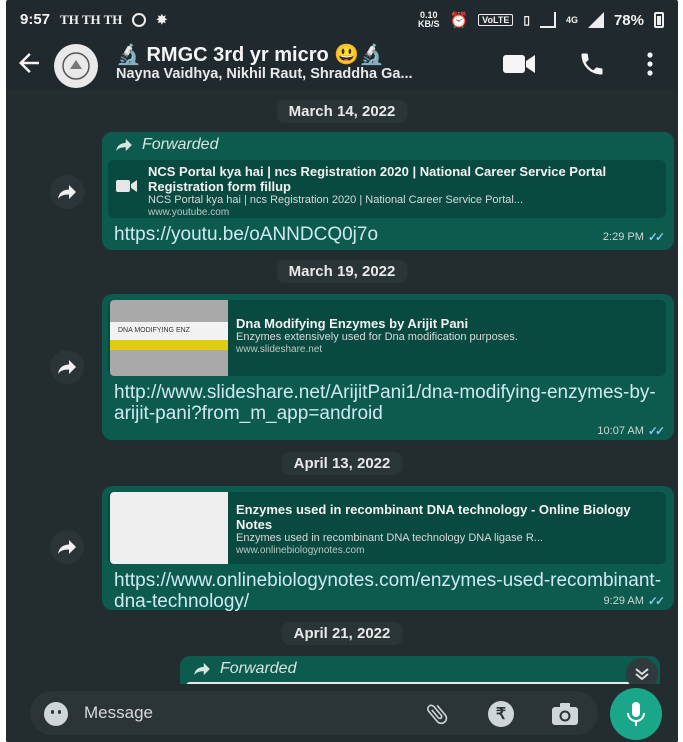 The height and width of the screenshot is (742, 683). What do you see at coordinates (29, 63) in the screenshot?
I see `back-arrow-icon` at bounding box center [29, 63].